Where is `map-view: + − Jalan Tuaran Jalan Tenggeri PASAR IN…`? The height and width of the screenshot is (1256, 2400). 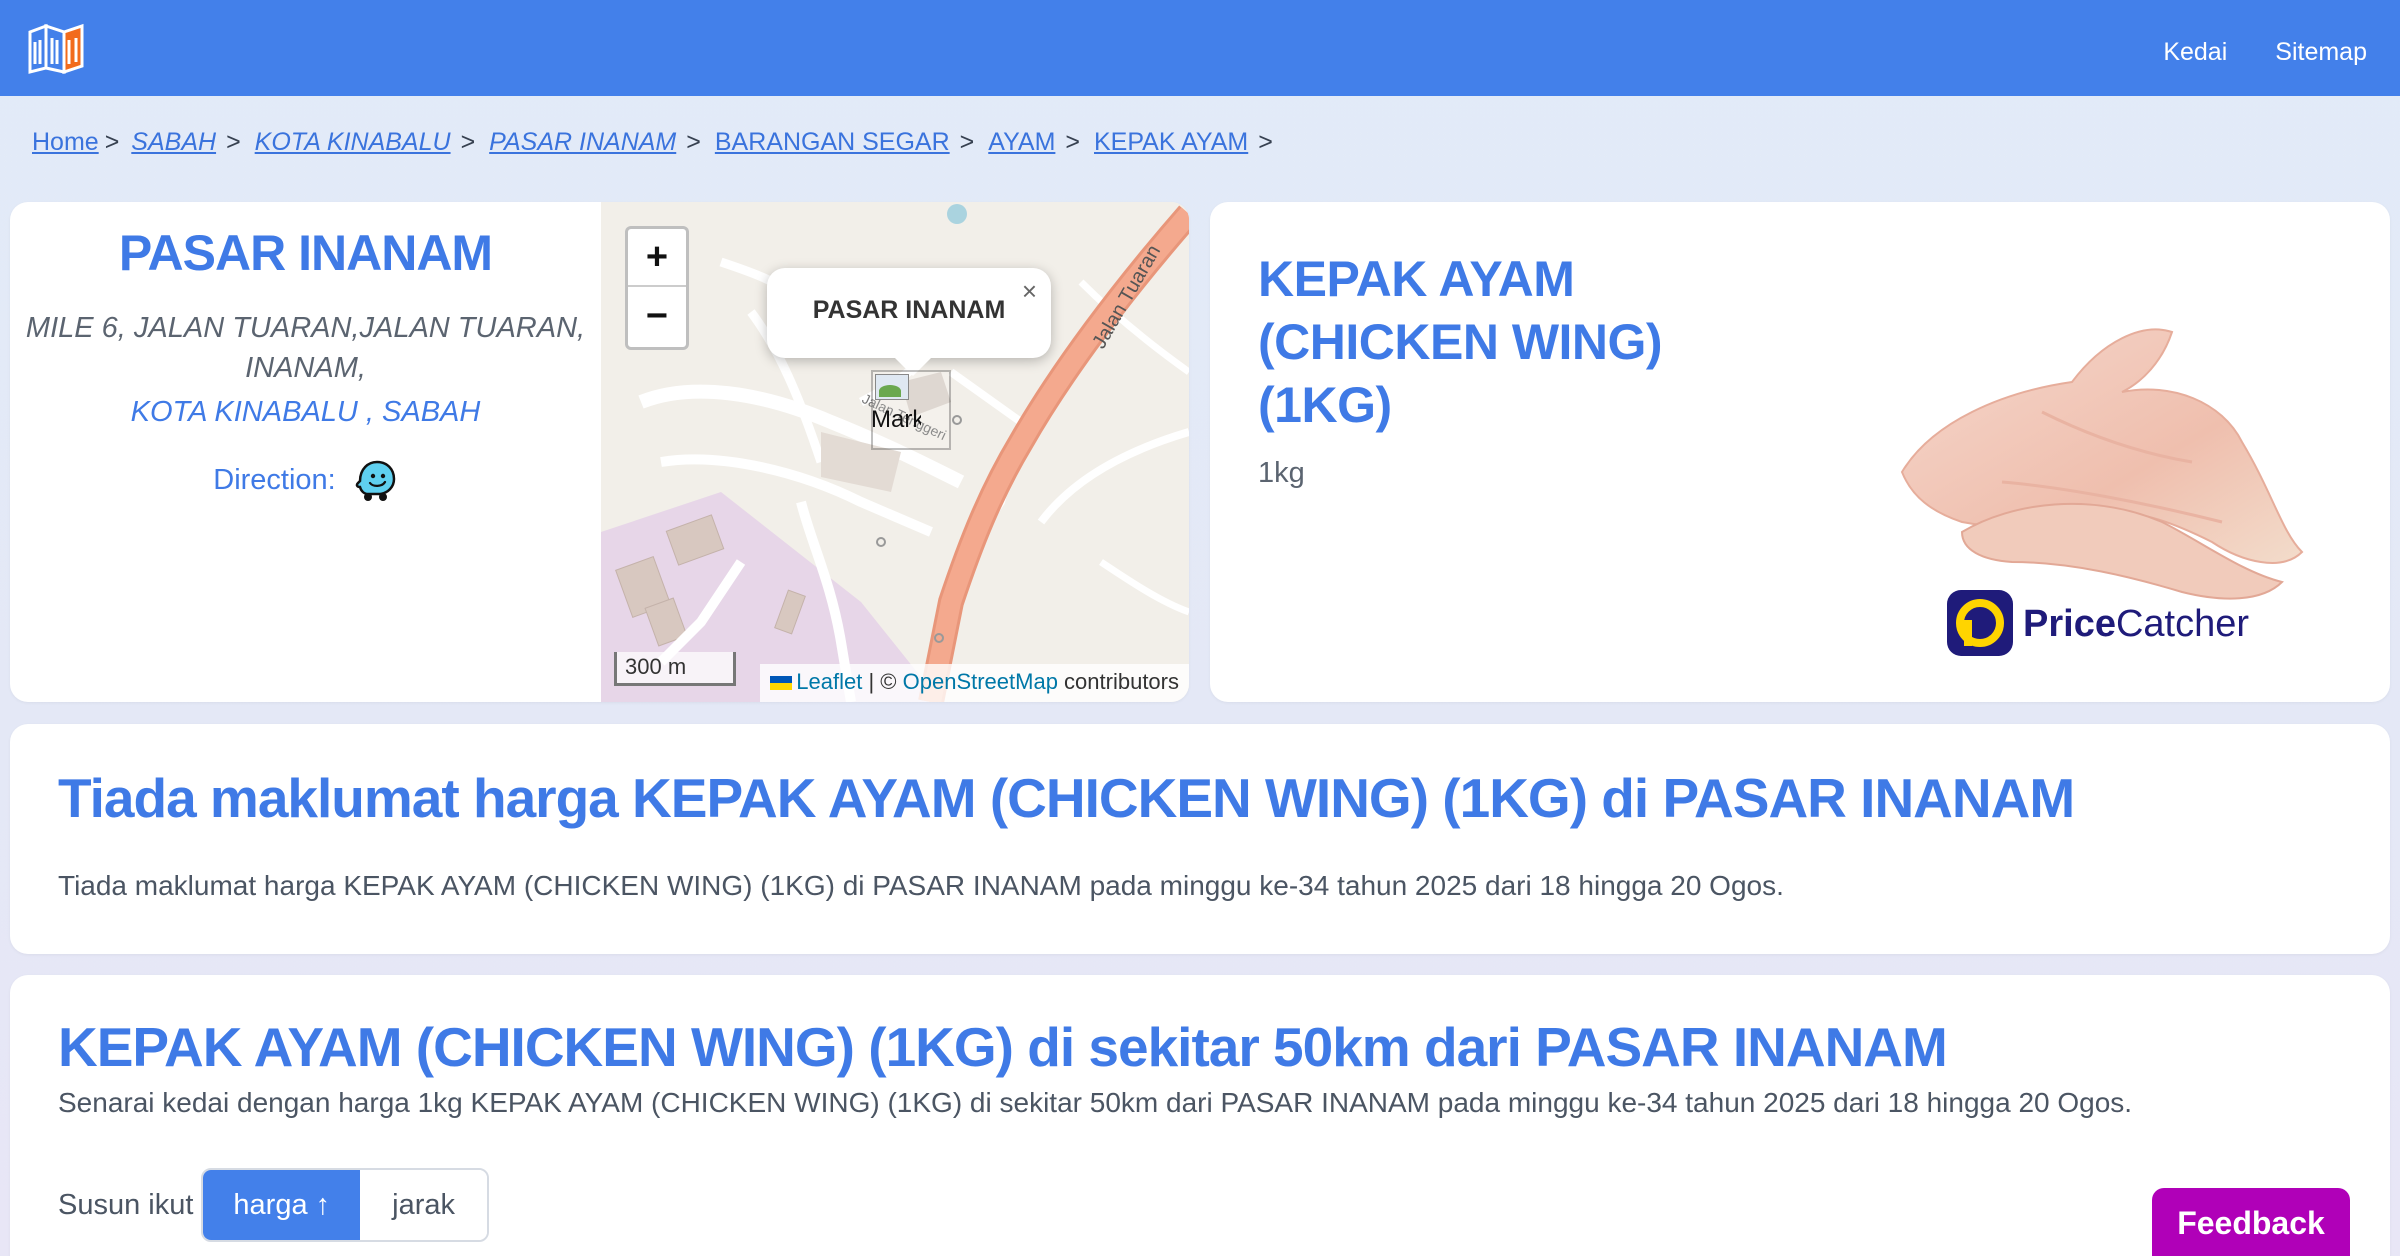
map-view: + − Jalan Tuaran Jalan Tenggeri PASAR IN… is located at coordinates (895, 452).